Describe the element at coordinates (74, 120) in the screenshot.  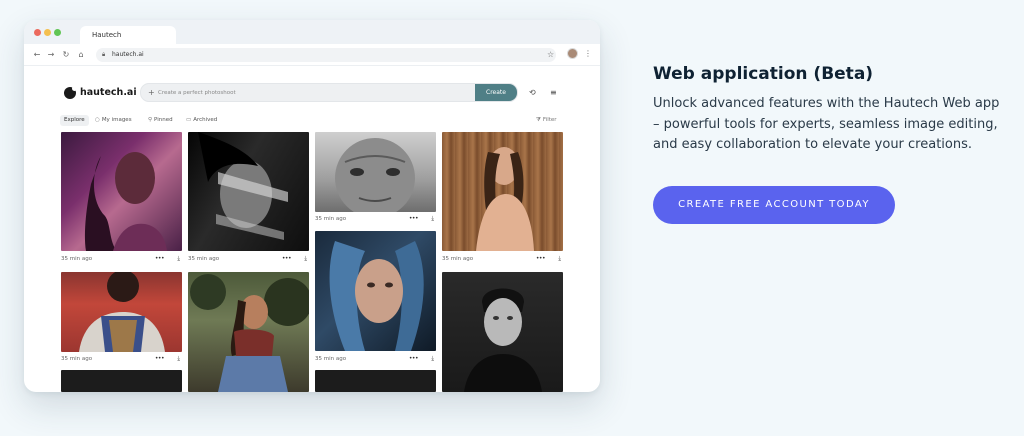
I see `tab-explore: Explore` at that location.